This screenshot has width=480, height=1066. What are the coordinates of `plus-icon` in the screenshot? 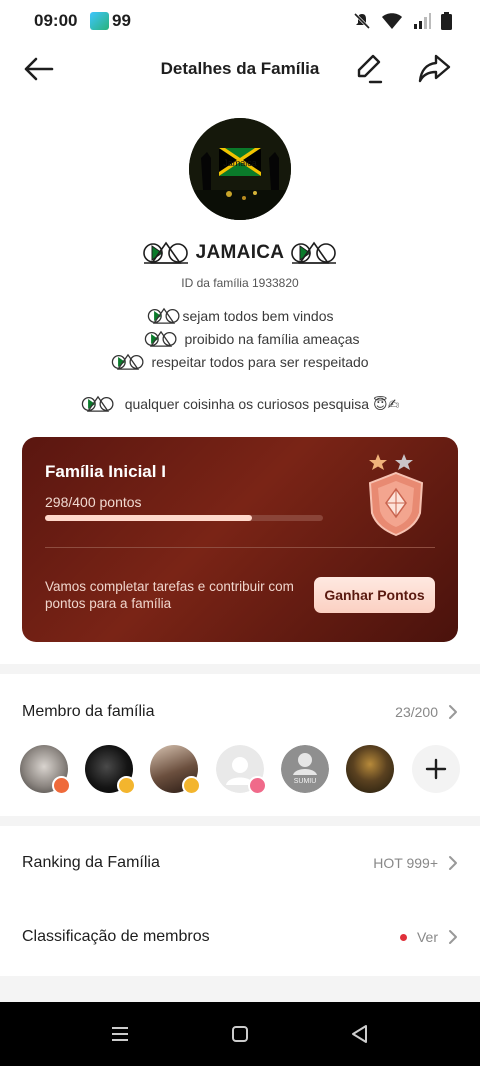 It's located at (436, 769).